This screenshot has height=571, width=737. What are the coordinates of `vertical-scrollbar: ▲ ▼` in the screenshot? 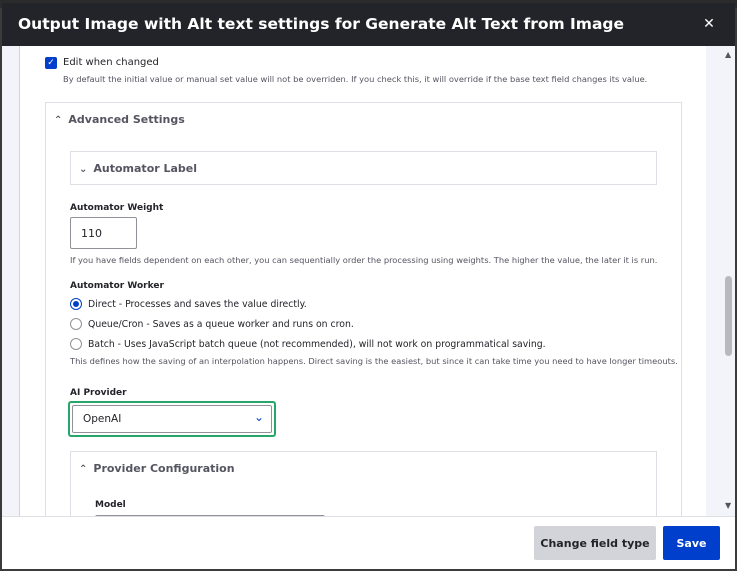 It's located at (728, 281).